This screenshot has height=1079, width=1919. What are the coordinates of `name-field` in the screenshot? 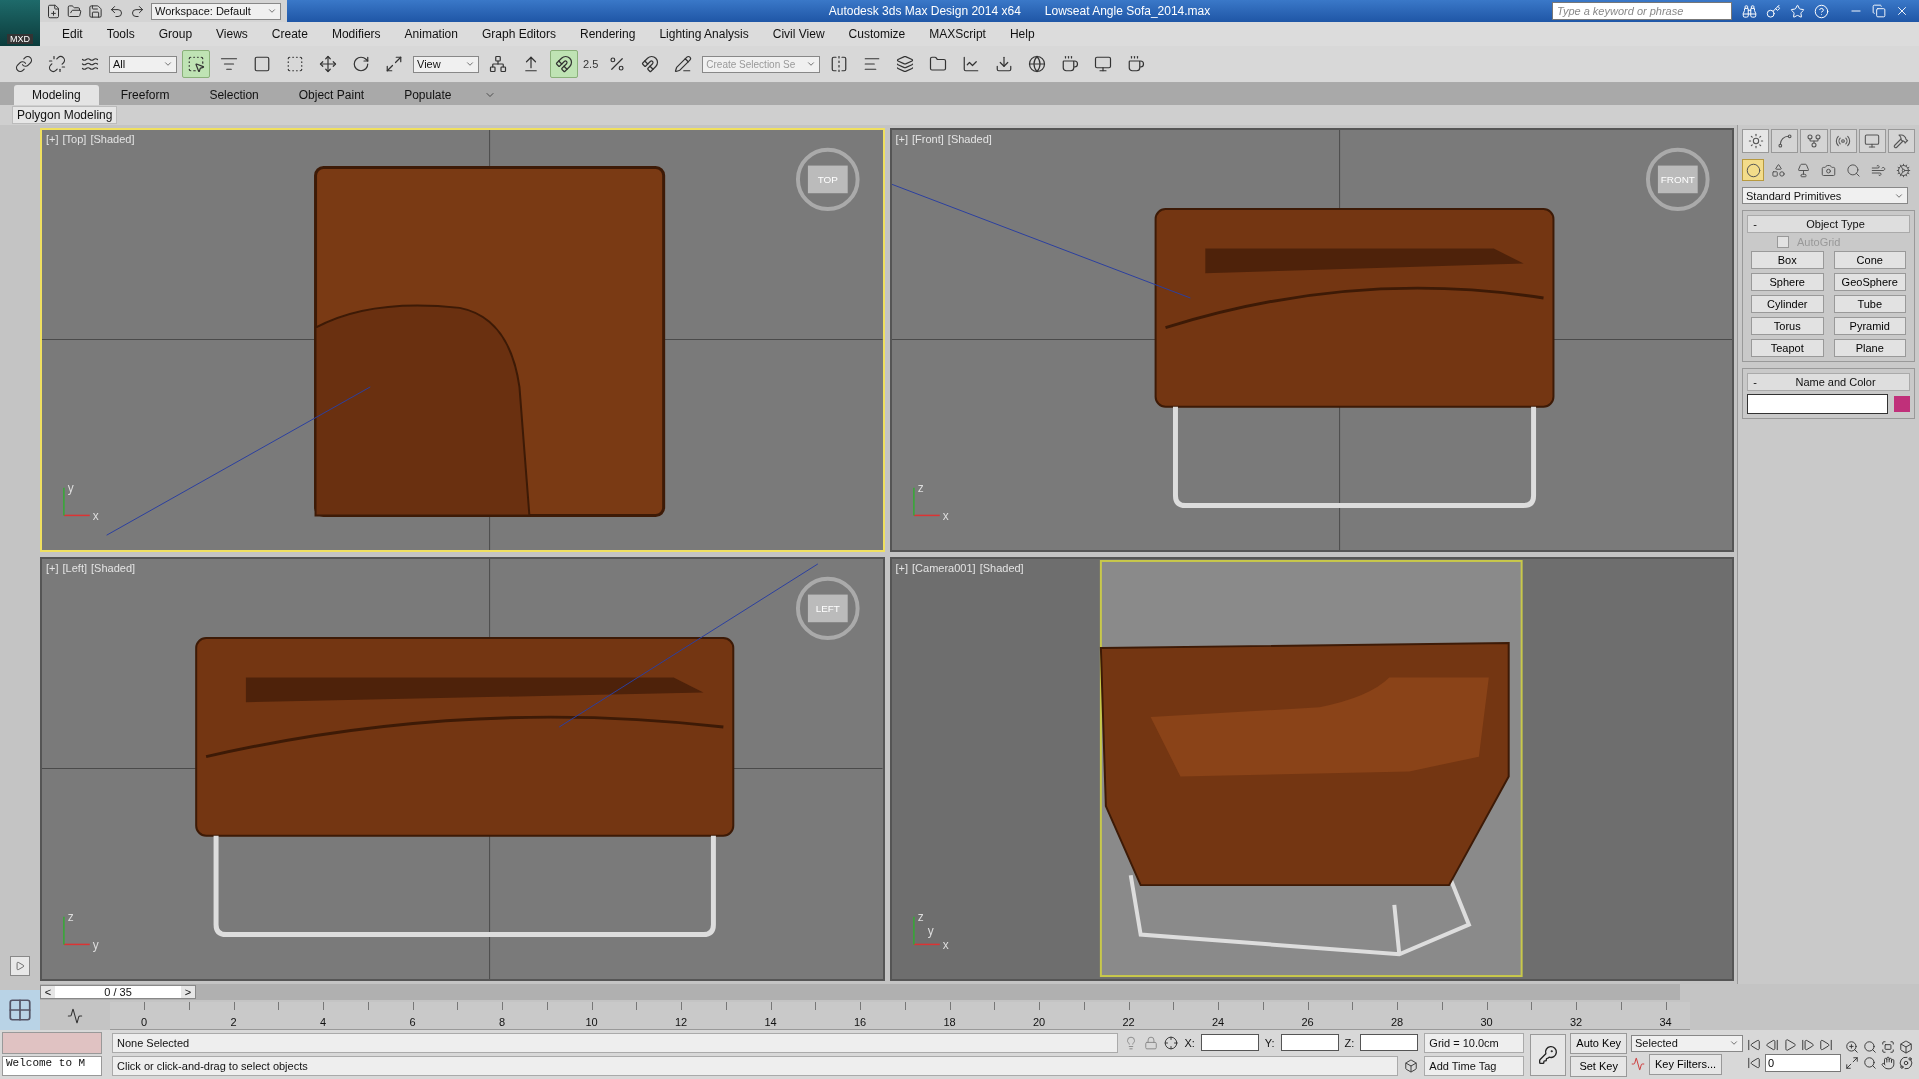 It's located at (1817, 404).